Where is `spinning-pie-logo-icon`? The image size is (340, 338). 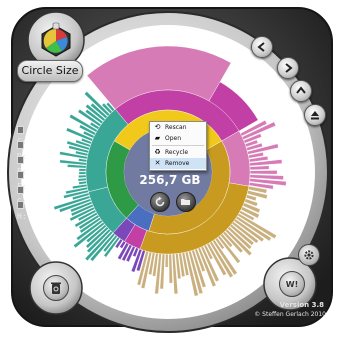
spinning-pie-logo-icon is located at coordinates (56, 39).